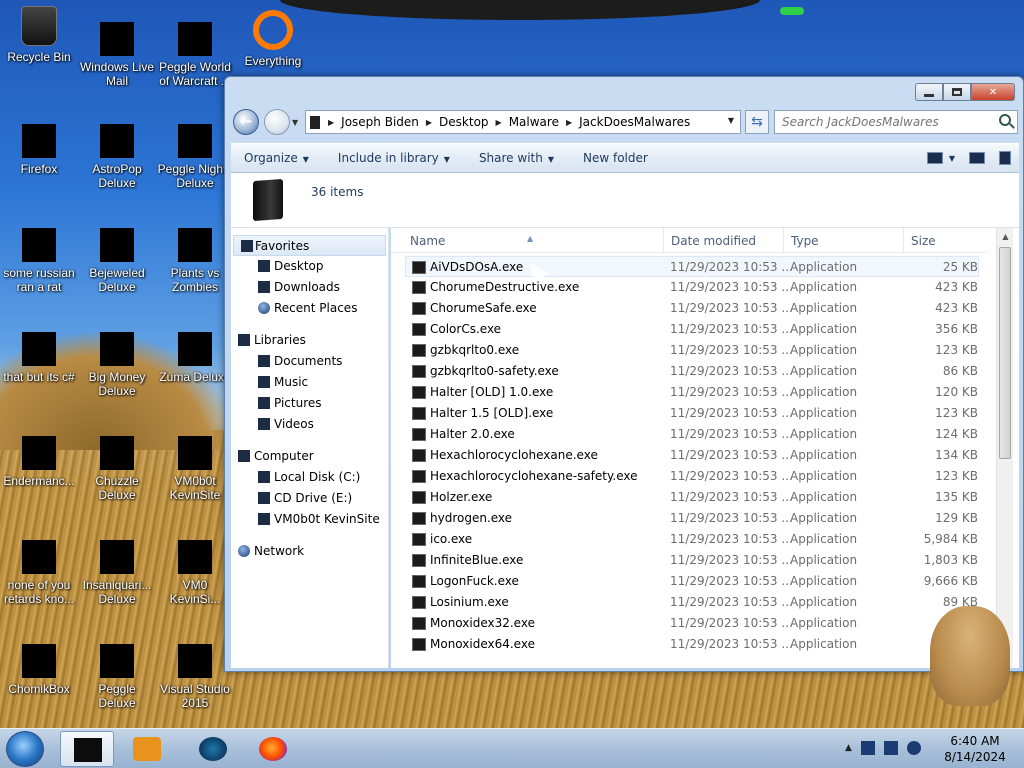  I want to click on nav-downloads: Downloads, so click(309, 287).